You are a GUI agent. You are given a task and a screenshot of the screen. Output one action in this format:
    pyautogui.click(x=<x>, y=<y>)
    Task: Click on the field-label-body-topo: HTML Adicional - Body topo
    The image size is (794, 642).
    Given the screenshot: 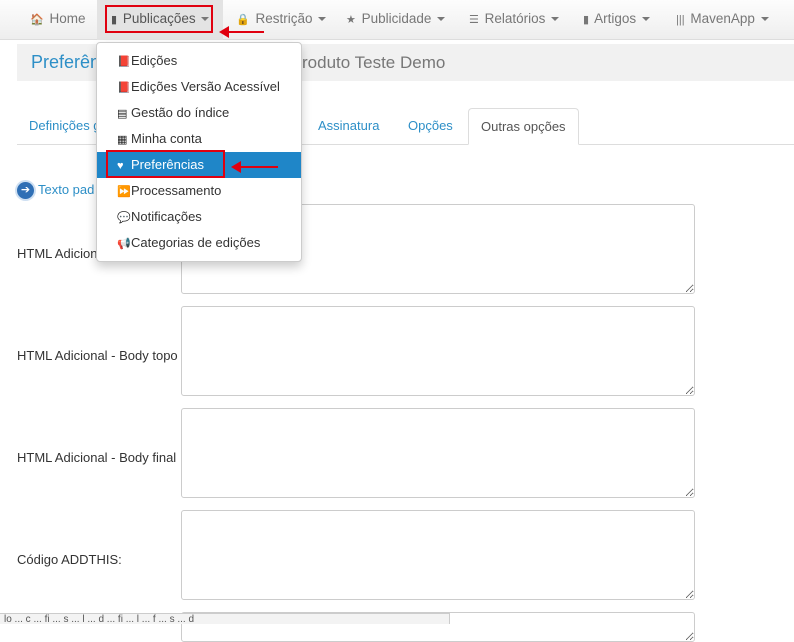 What is the action you would take?
    pyautogui.click(x=97, y=355)
    